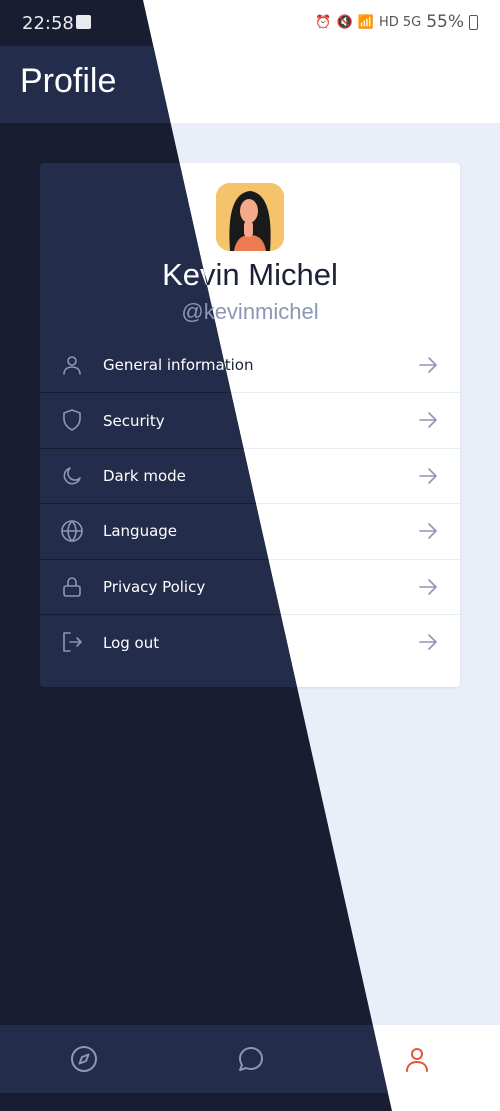 Image resolution: width=500 pixels, height=1111 pixels. Describe the element at coordinates (323, 22) in the screenshot. I see `alarm-icon: ⏰` at that location.